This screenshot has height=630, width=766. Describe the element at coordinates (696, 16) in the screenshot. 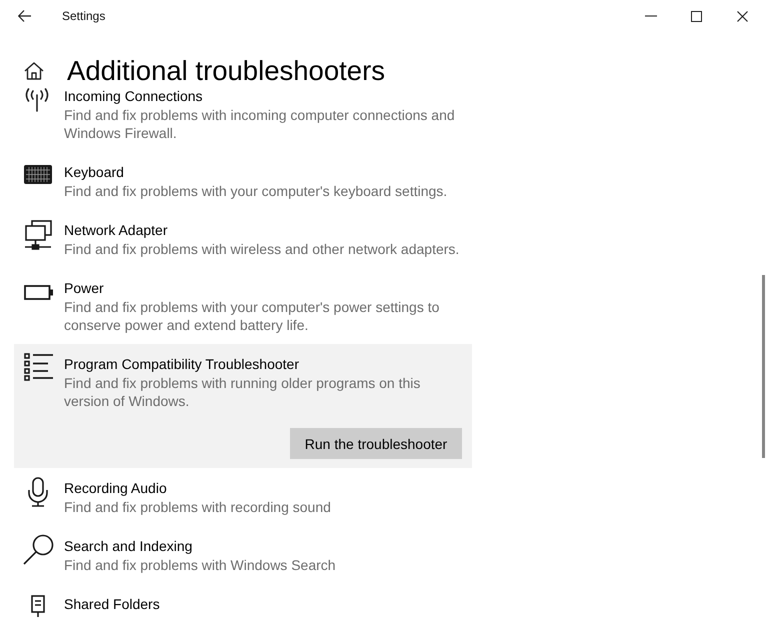

I see `maximize-icon` at that location.